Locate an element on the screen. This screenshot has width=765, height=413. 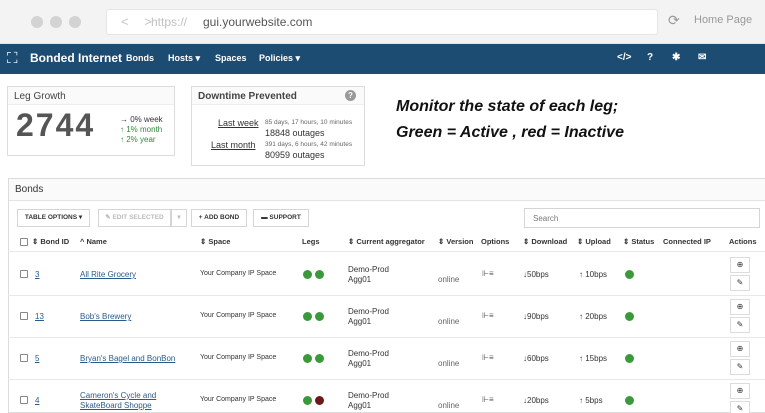
support-button: ▬ SUPPORT is located at coordinates (281, 218).